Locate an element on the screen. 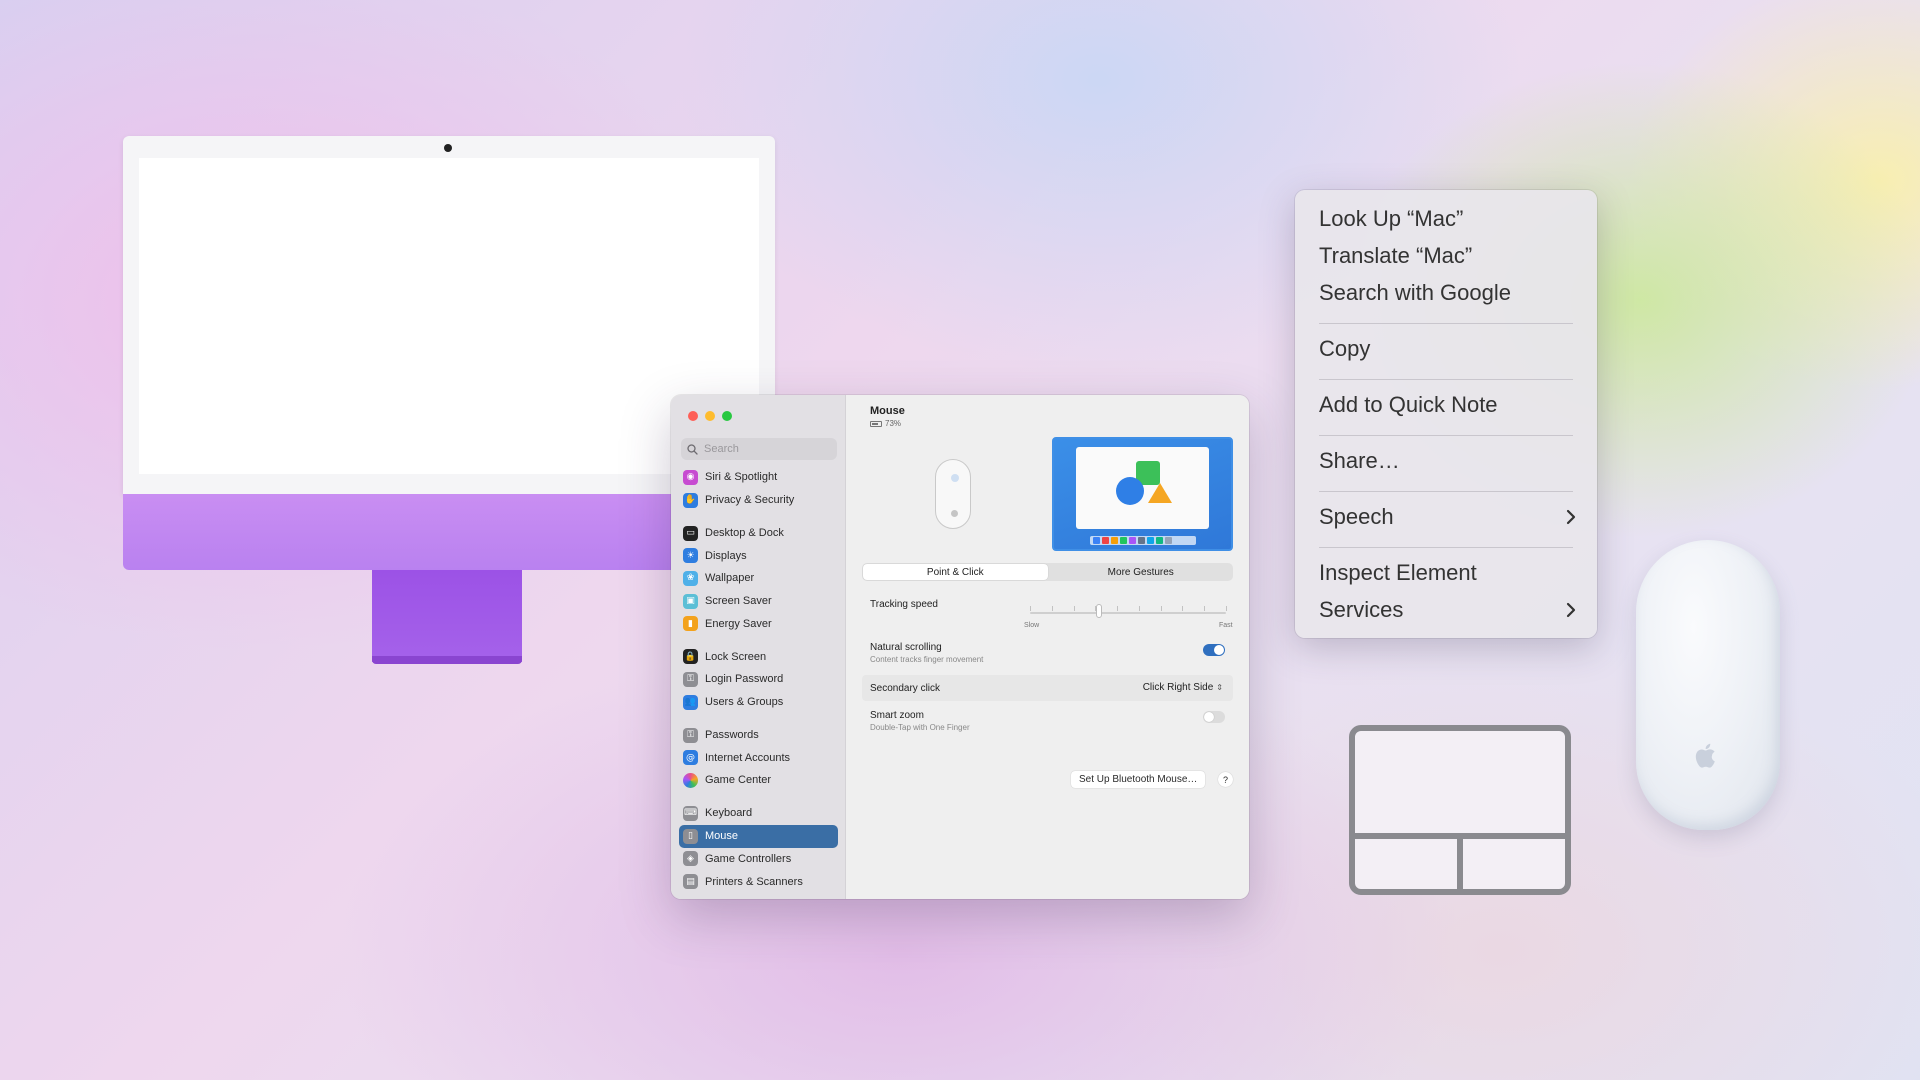 The image size is (1920, 1080). menu-item-copy: Copy is located at coordinates (1449, 348).